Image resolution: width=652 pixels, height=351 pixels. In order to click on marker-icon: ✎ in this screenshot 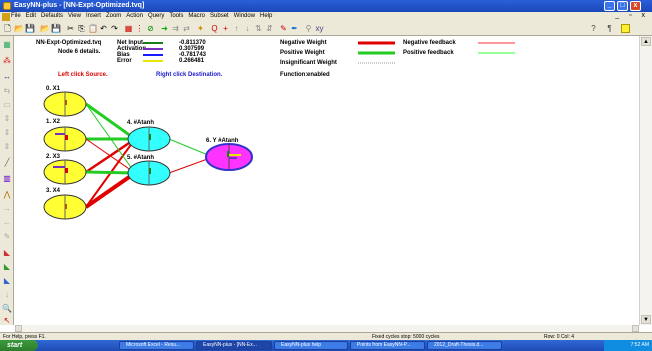, I will do `click(7, 237)`.